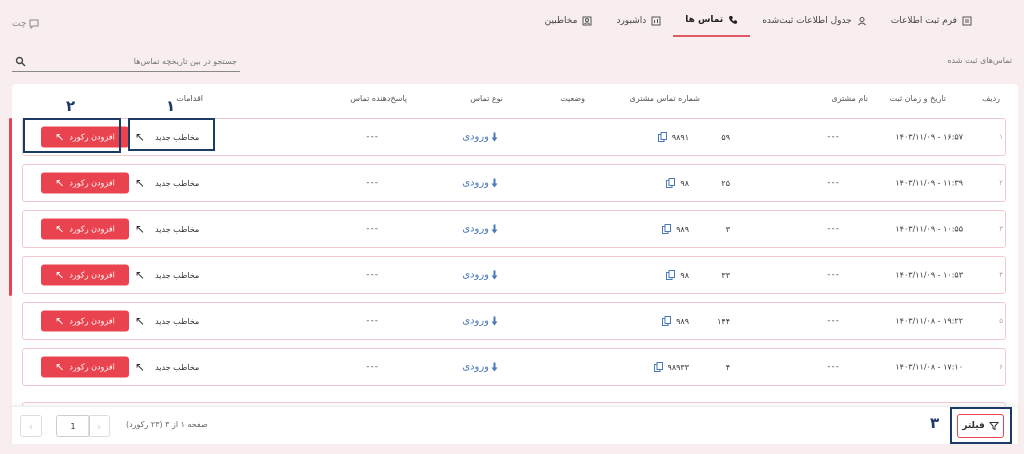 Image resolution: width=1024 pixels, height=454 pixels. I want to click on col-phone: شماره تماس مشتری, so click(664, 98).